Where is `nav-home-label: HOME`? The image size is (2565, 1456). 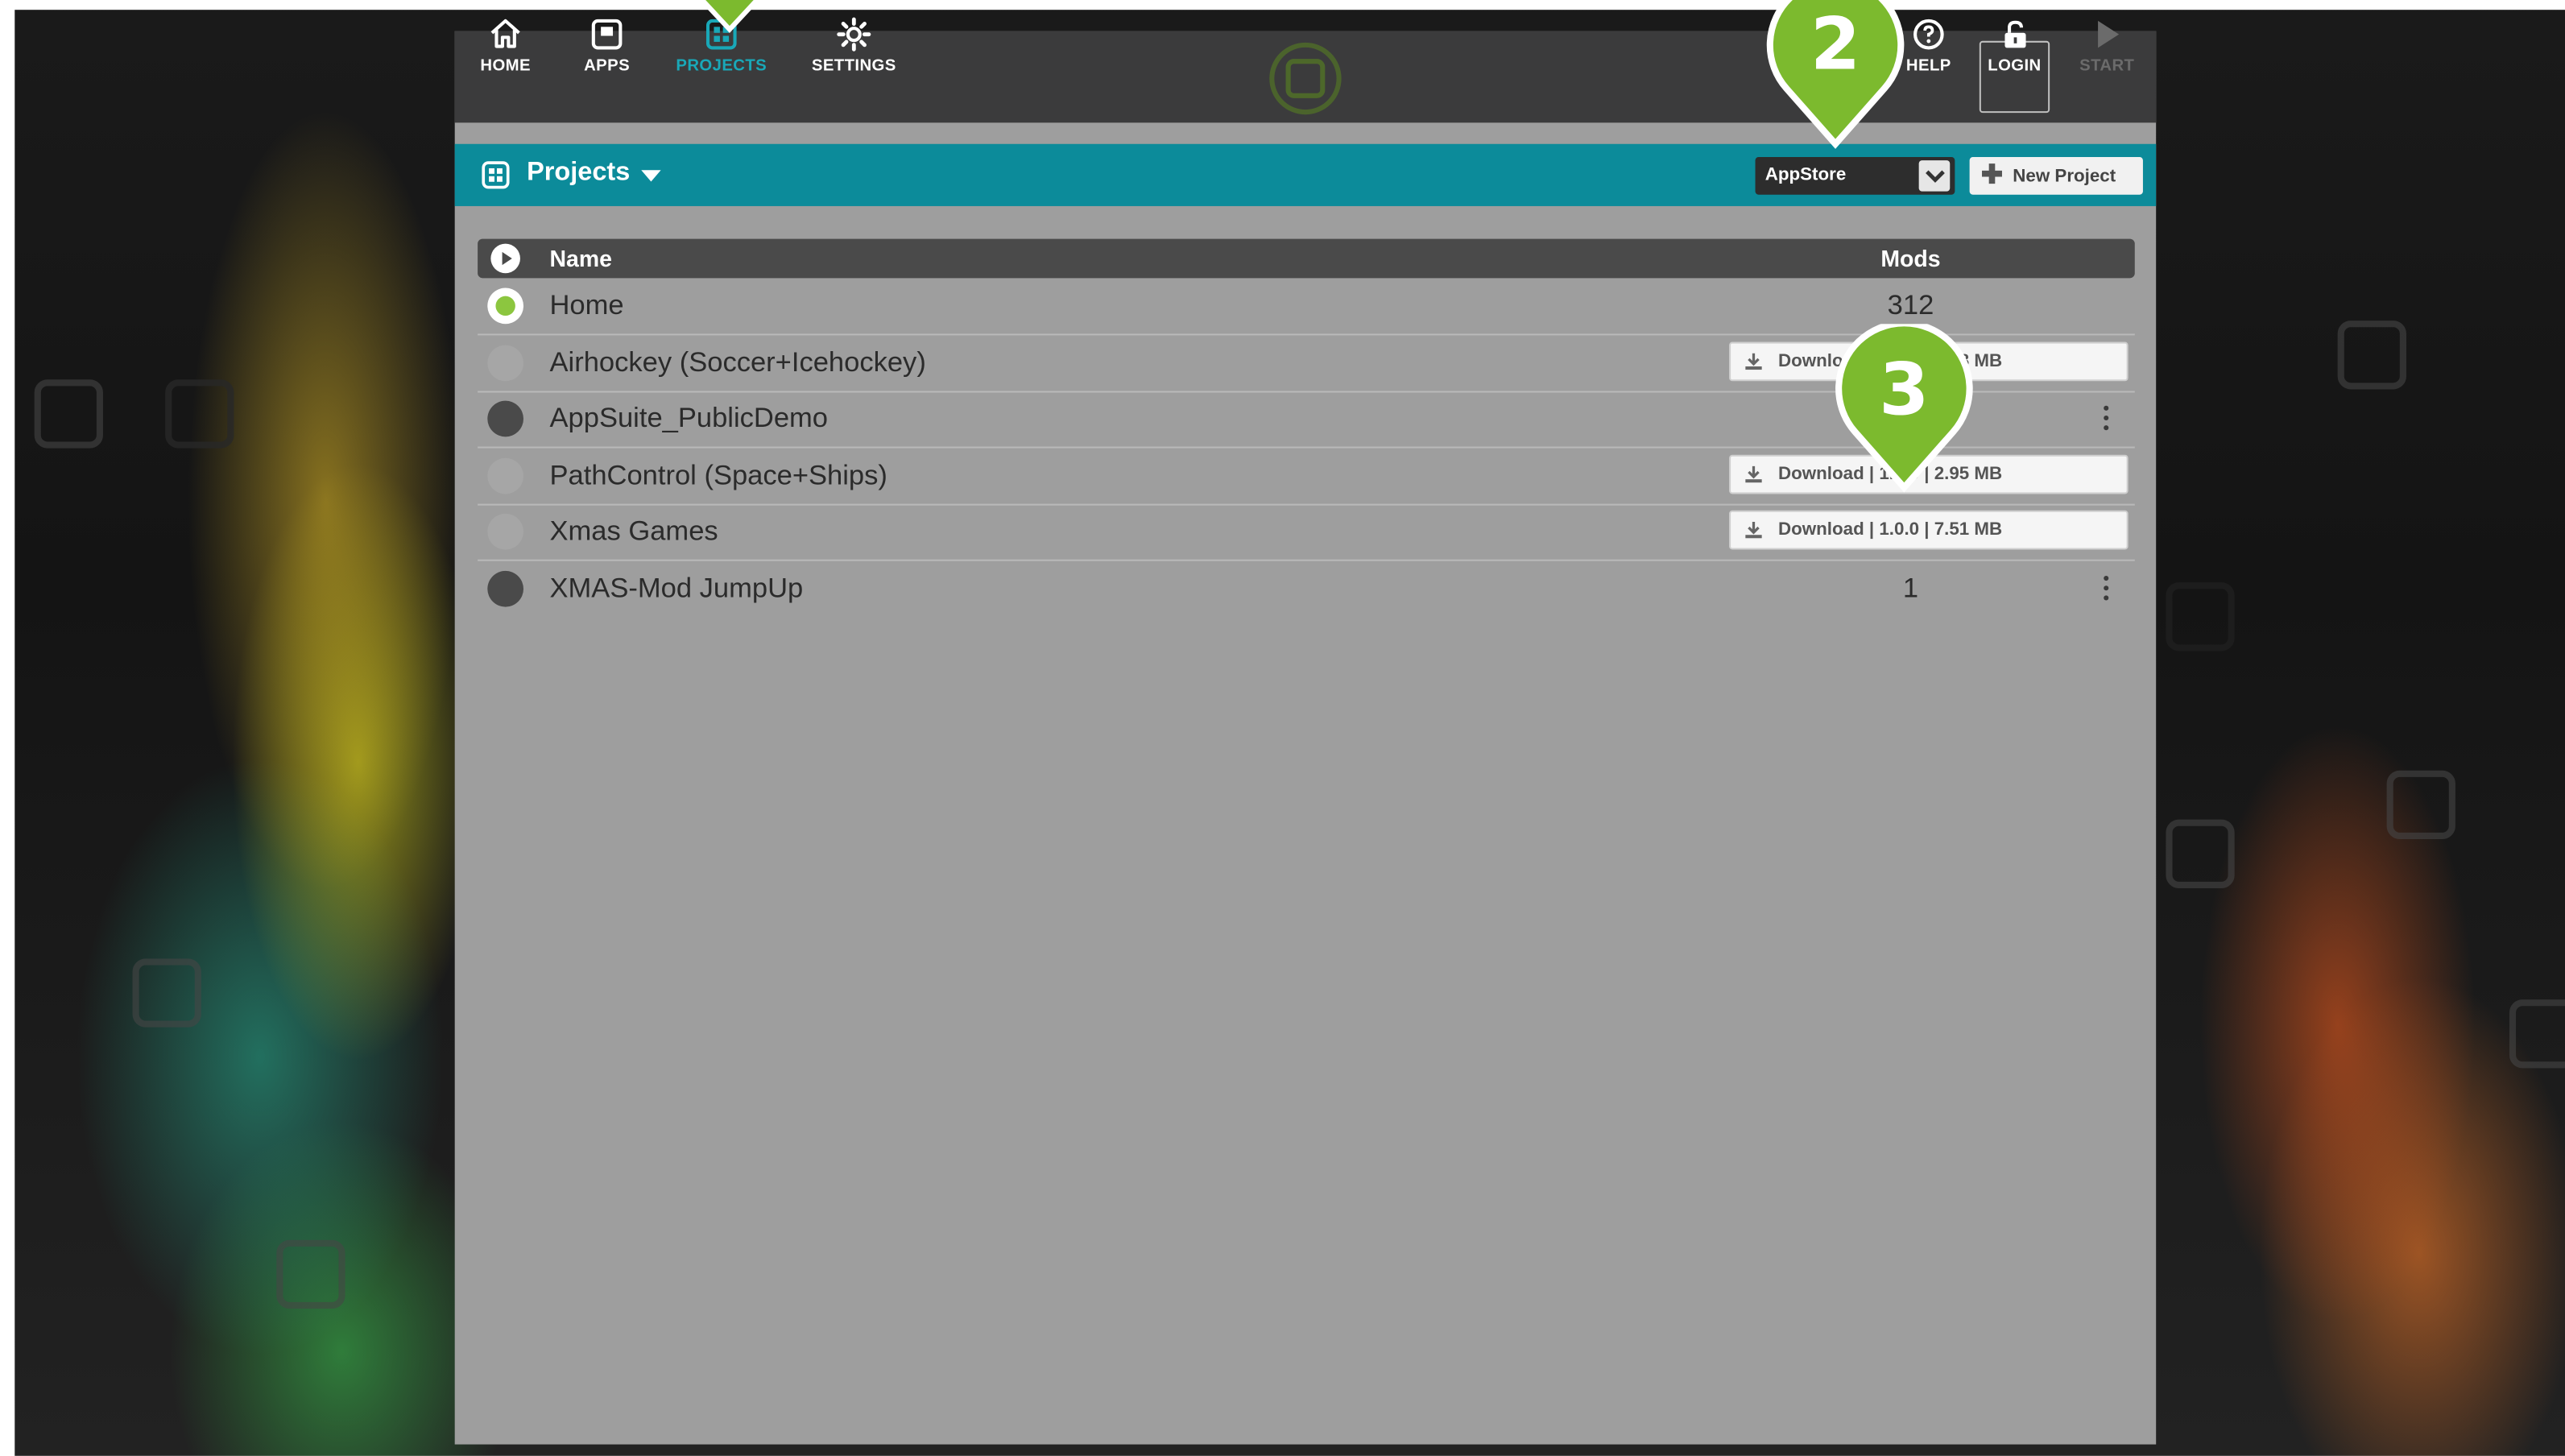 nav-home-label: HOME is located at coordinates (505, 66).